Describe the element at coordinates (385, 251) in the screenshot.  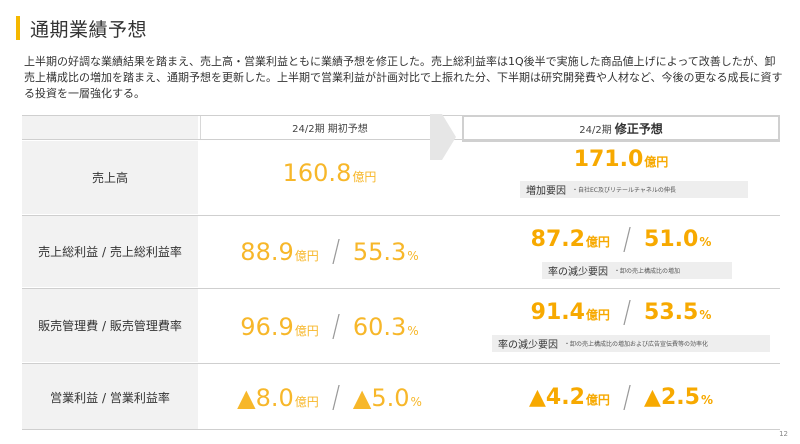
I see `original-rate: 55.3%` at that location.